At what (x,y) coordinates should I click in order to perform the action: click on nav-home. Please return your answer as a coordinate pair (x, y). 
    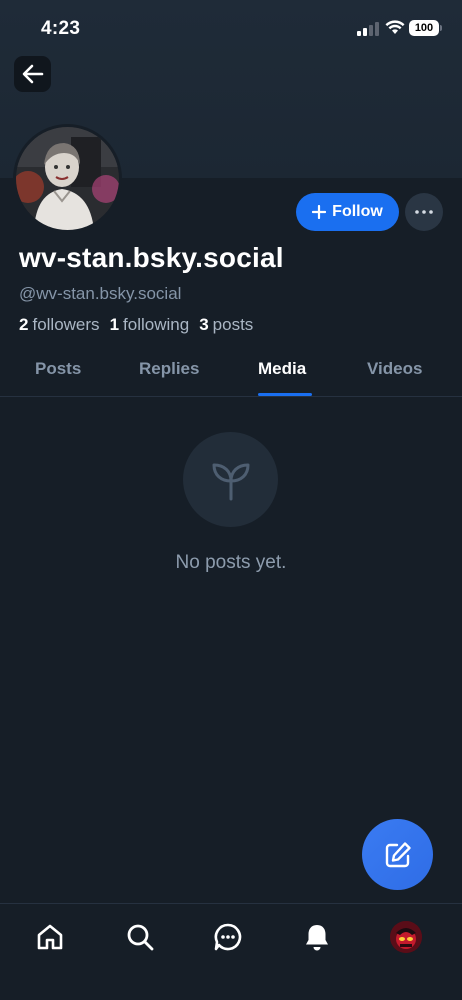
    Looking at the image, I should click on (50, 937).